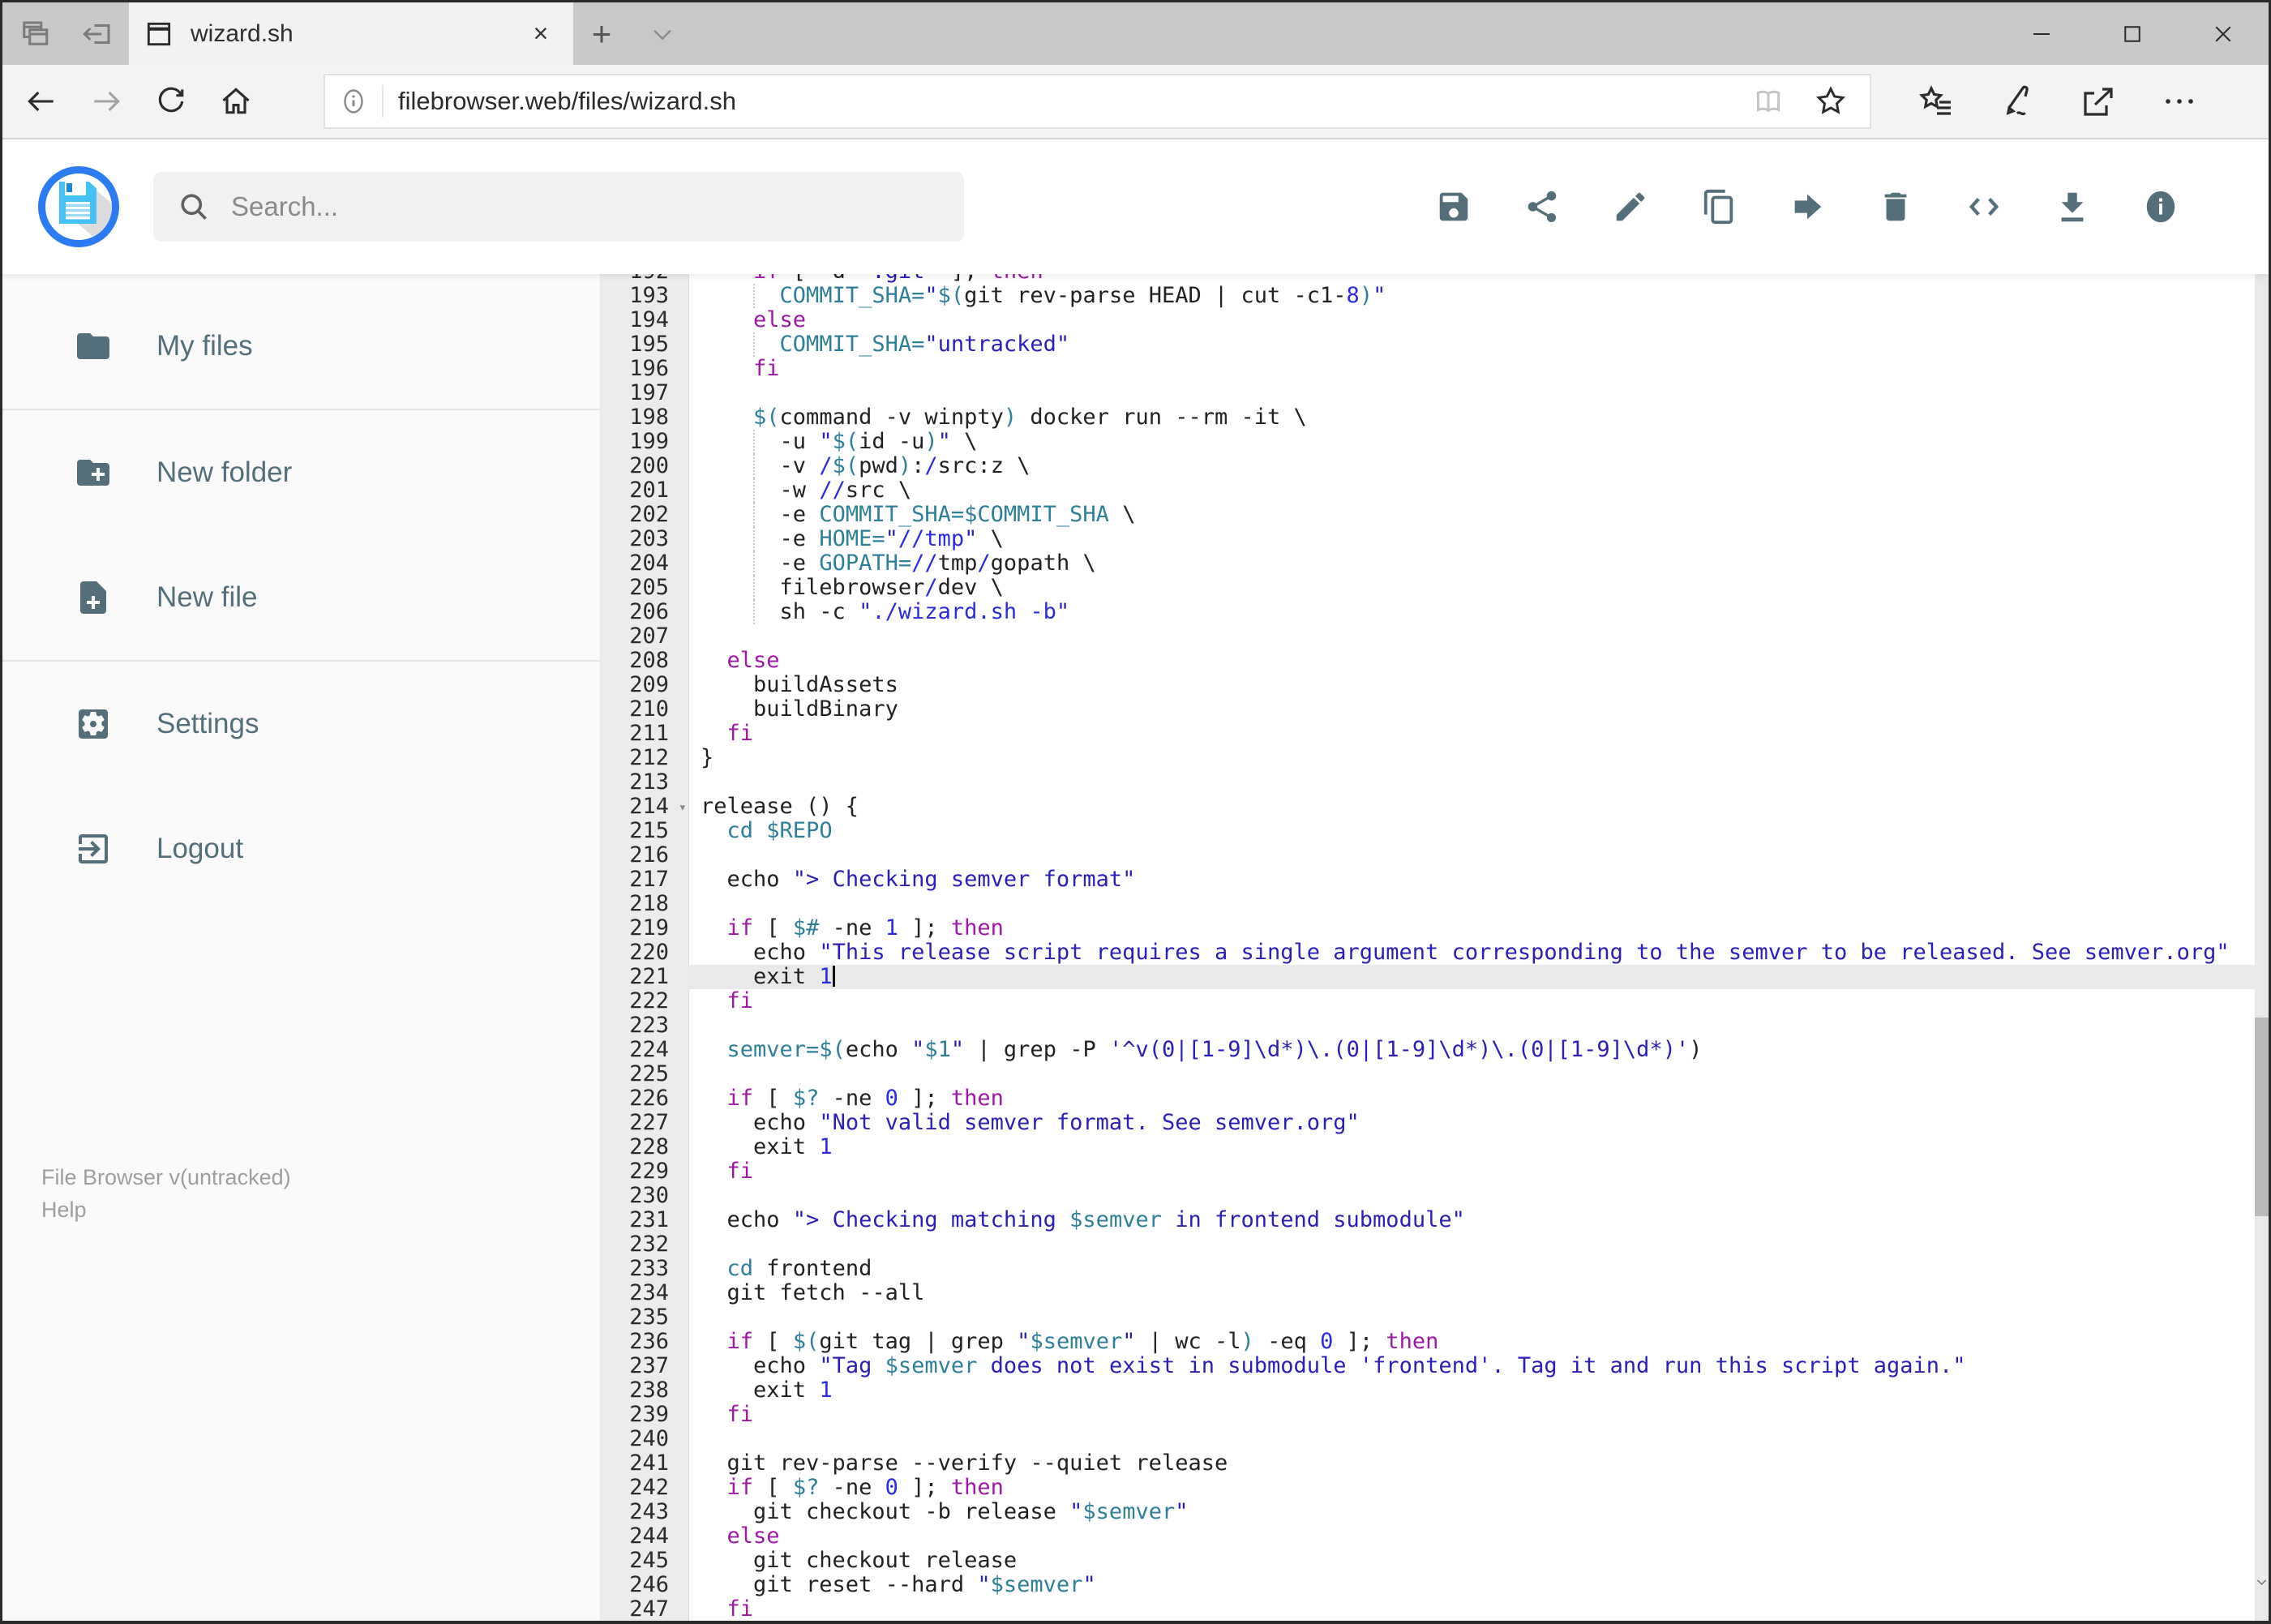  I want to click on code-line: 206 sh -c "./wizard.sh -b", so click(1428, 612).